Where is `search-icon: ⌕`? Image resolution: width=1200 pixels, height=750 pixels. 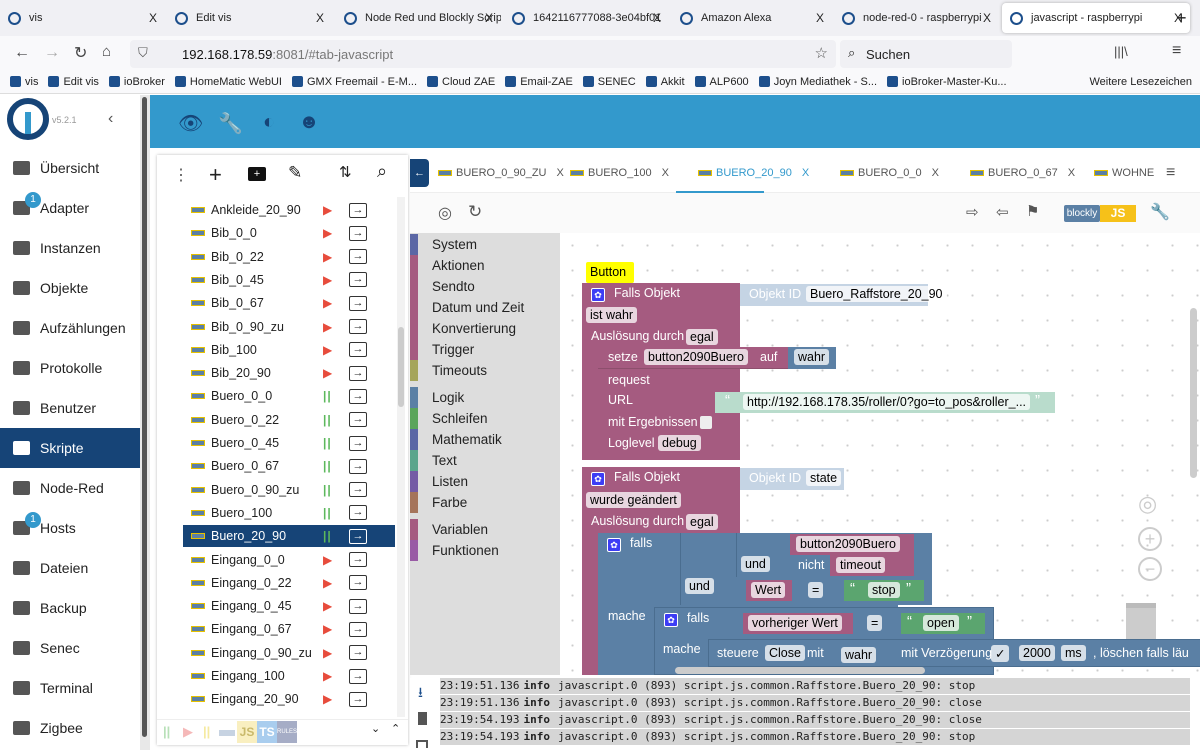
search-icon: ⌕ is located at coordinates (382, 171).